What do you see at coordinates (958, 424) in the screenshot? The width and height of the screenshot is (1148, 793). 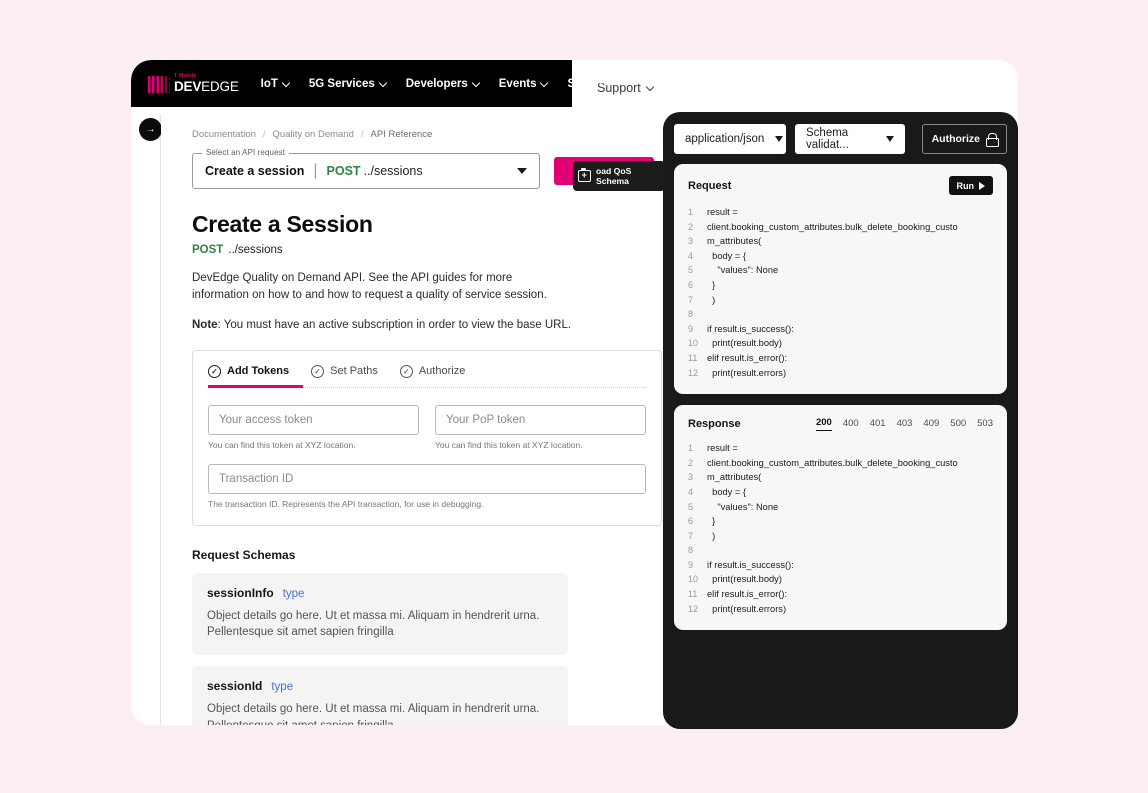 I see `response-status-500: 500` at bounding box center [958, 424].